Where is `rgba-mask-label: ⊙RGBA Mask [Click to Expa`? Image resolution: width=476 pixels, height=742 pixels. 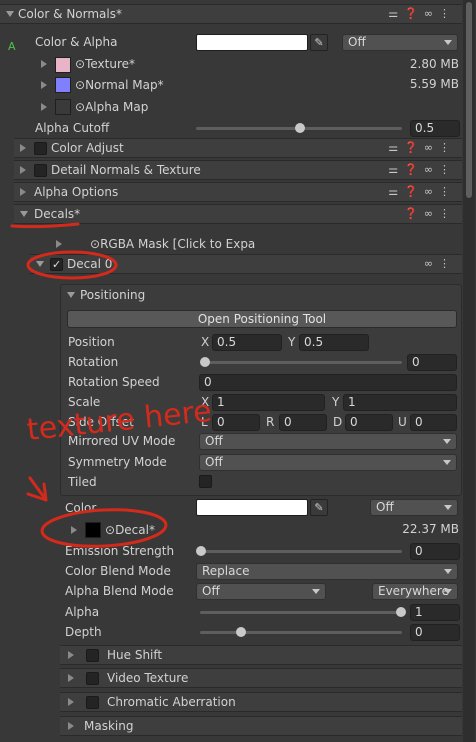 rgba-mask-label: ⊙RGBA Mask [Click to Expa is located at coordinates (172, 244).